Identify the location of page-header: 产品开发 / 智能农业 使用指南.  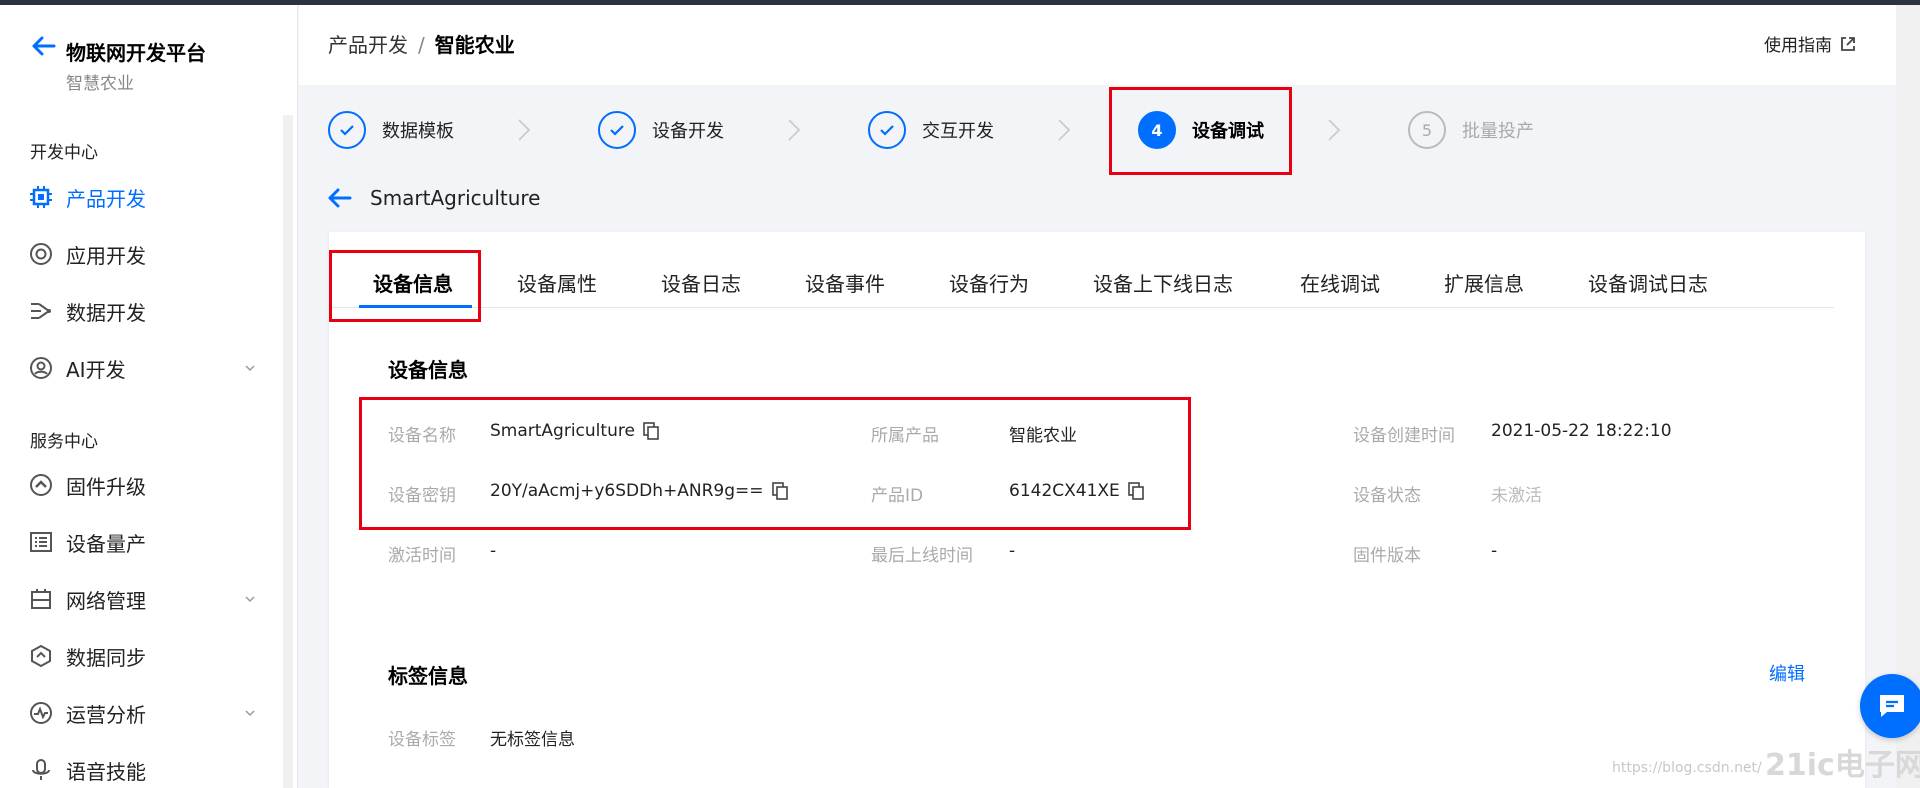
(1097, 45).